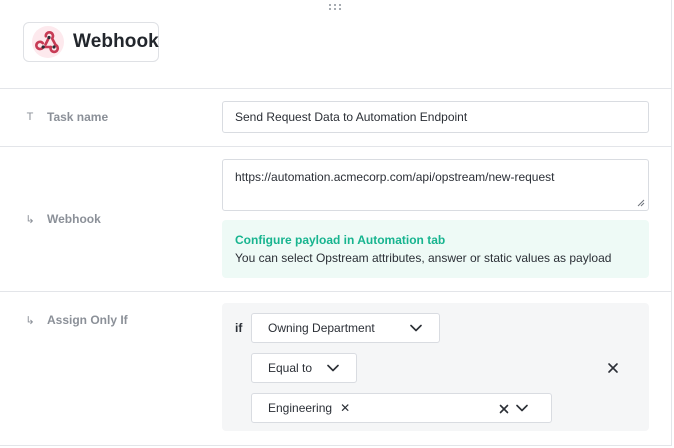  What do you see at coordinates (641, 203) in the screenshot?
I see `resize-grip-icon` at bounding box center [641, 203].